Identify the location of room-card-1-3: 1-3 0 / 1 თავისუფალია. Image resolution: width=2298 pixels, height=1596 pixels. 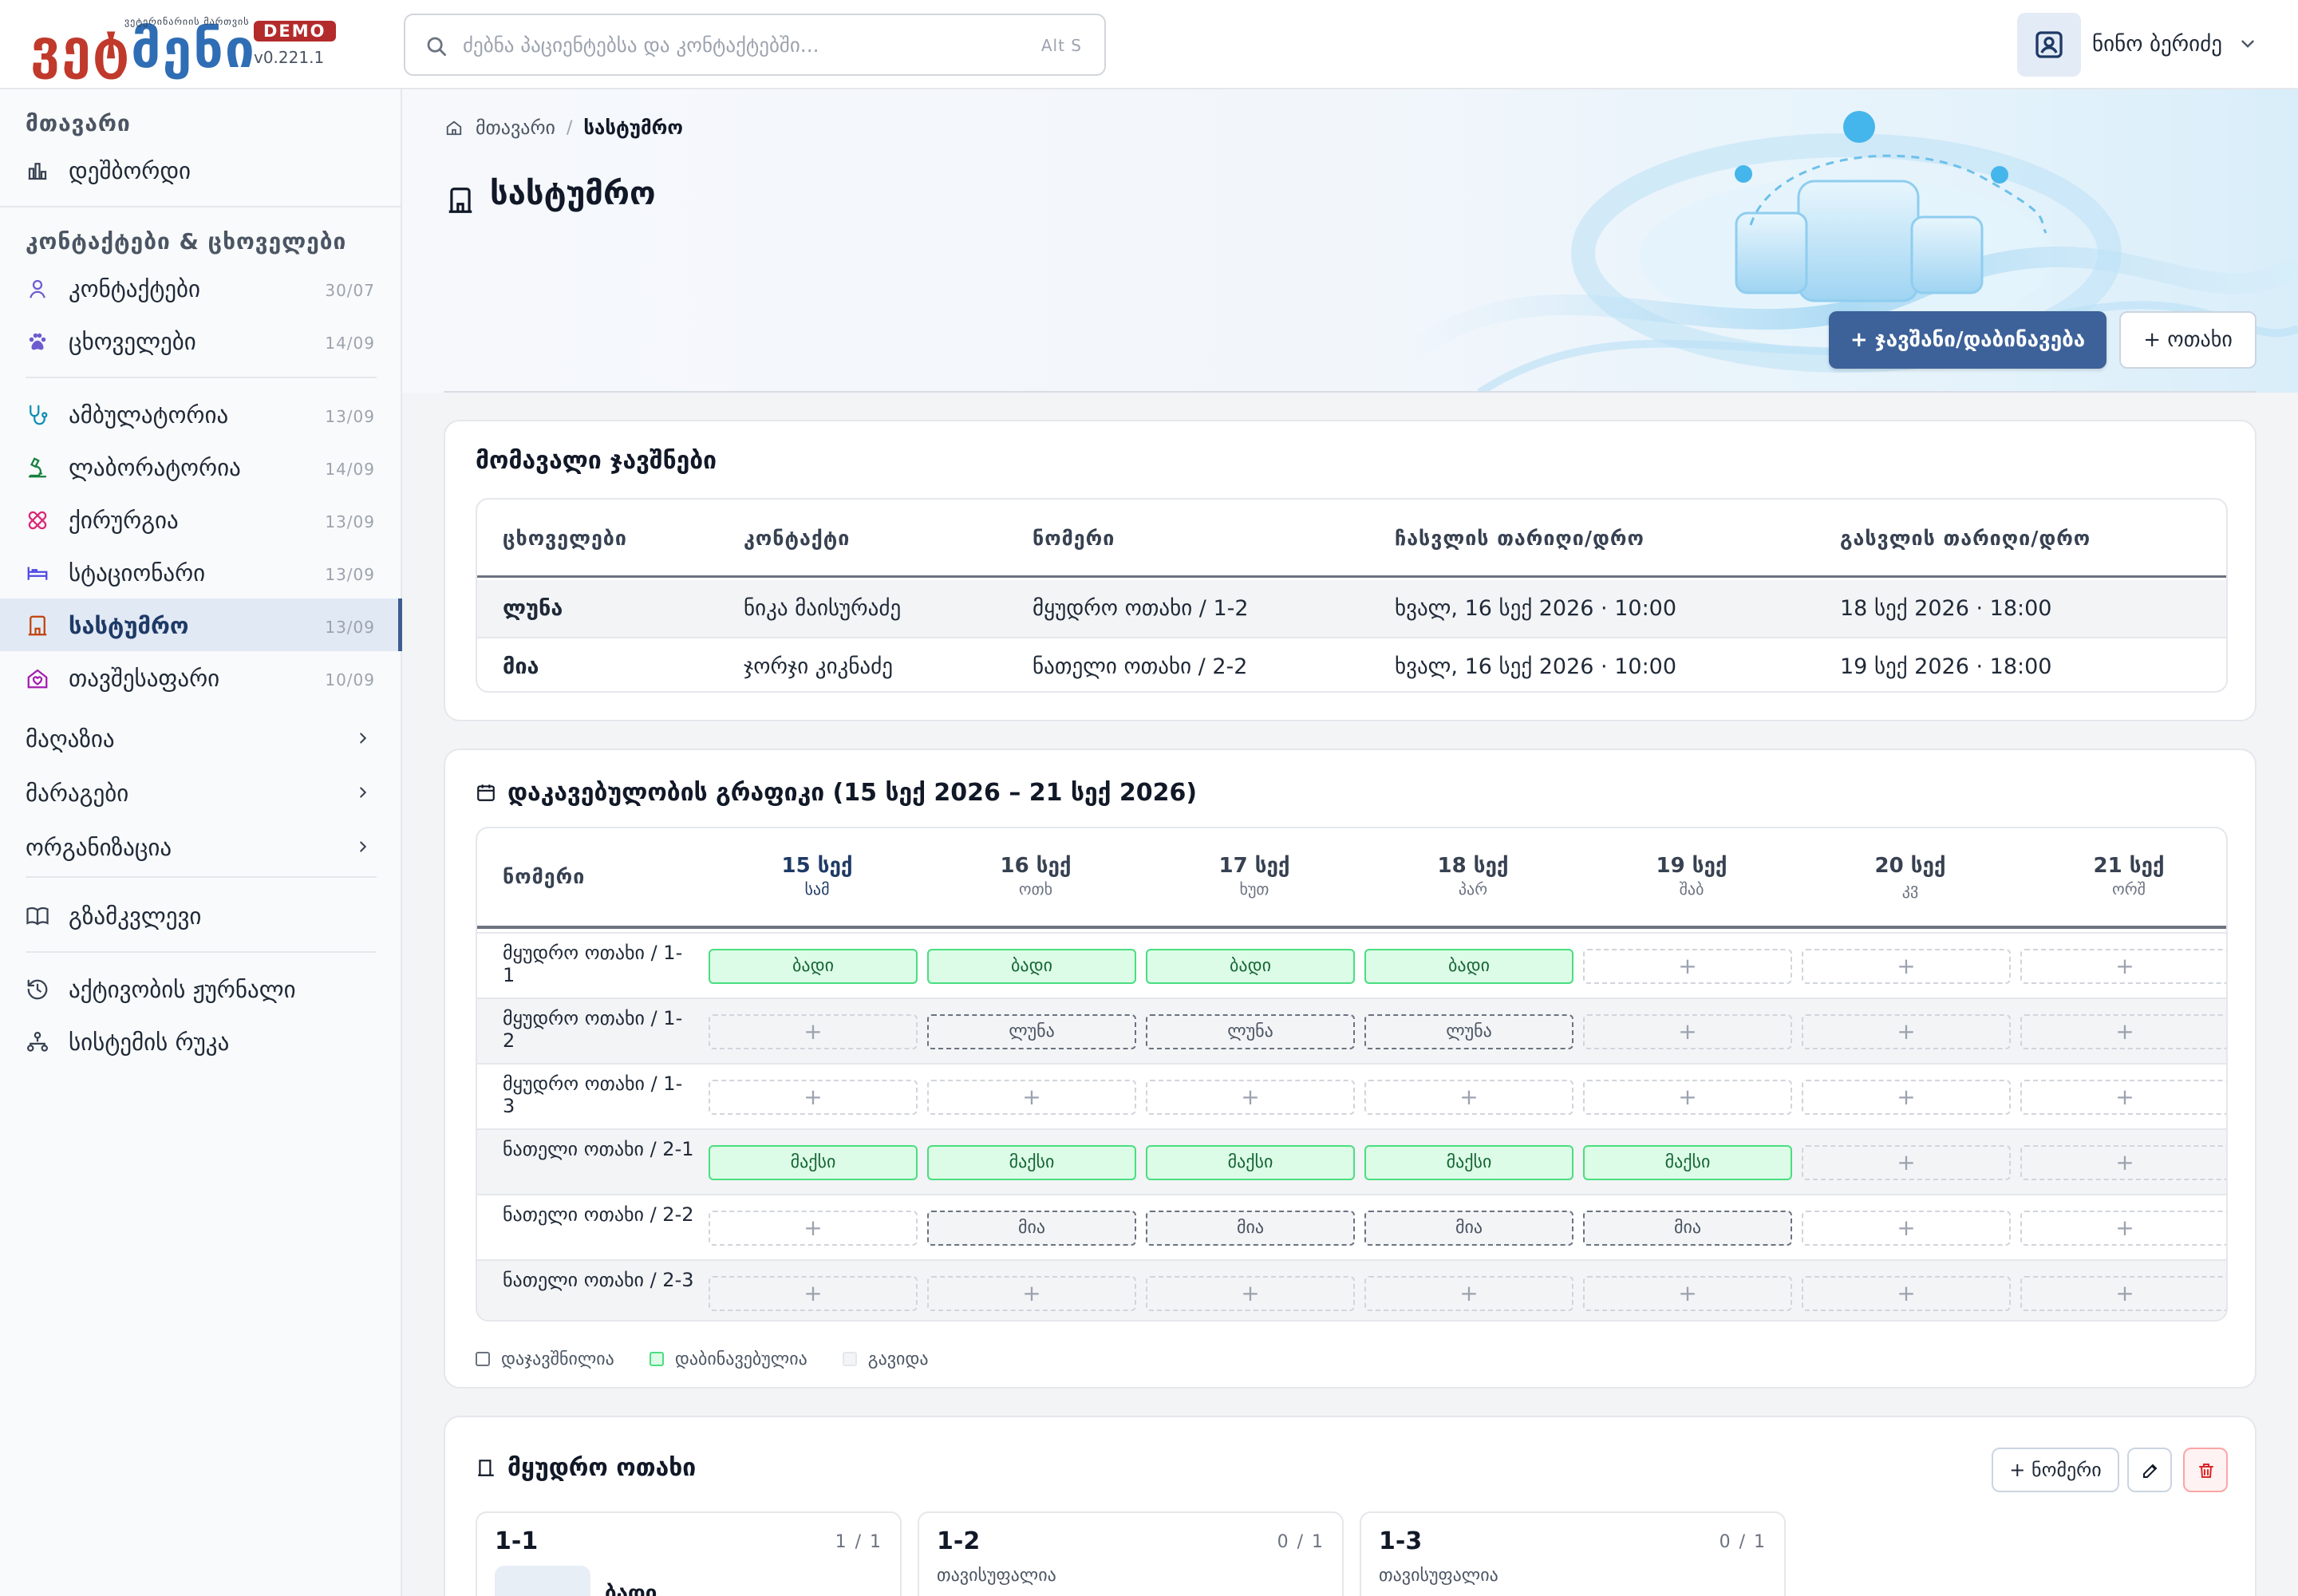
(1573, 1553).